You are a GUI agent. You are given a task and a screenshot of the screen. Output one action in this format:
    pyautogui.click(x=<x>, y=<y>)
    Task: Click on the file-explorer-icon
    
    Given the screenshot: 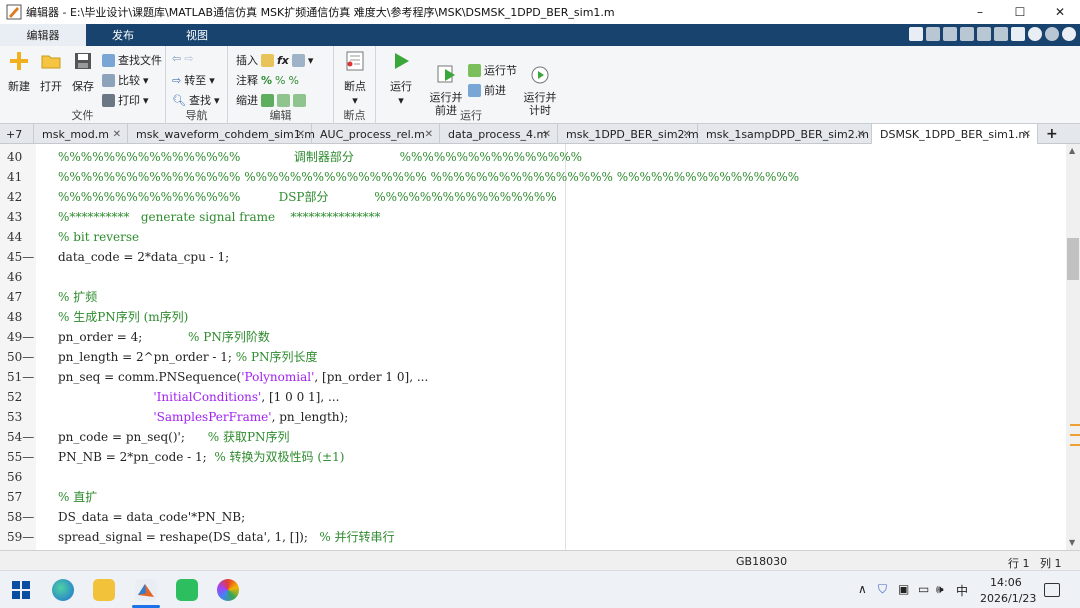 What is the action you would take?
    pyautogui.click(x=104, y=590)
    